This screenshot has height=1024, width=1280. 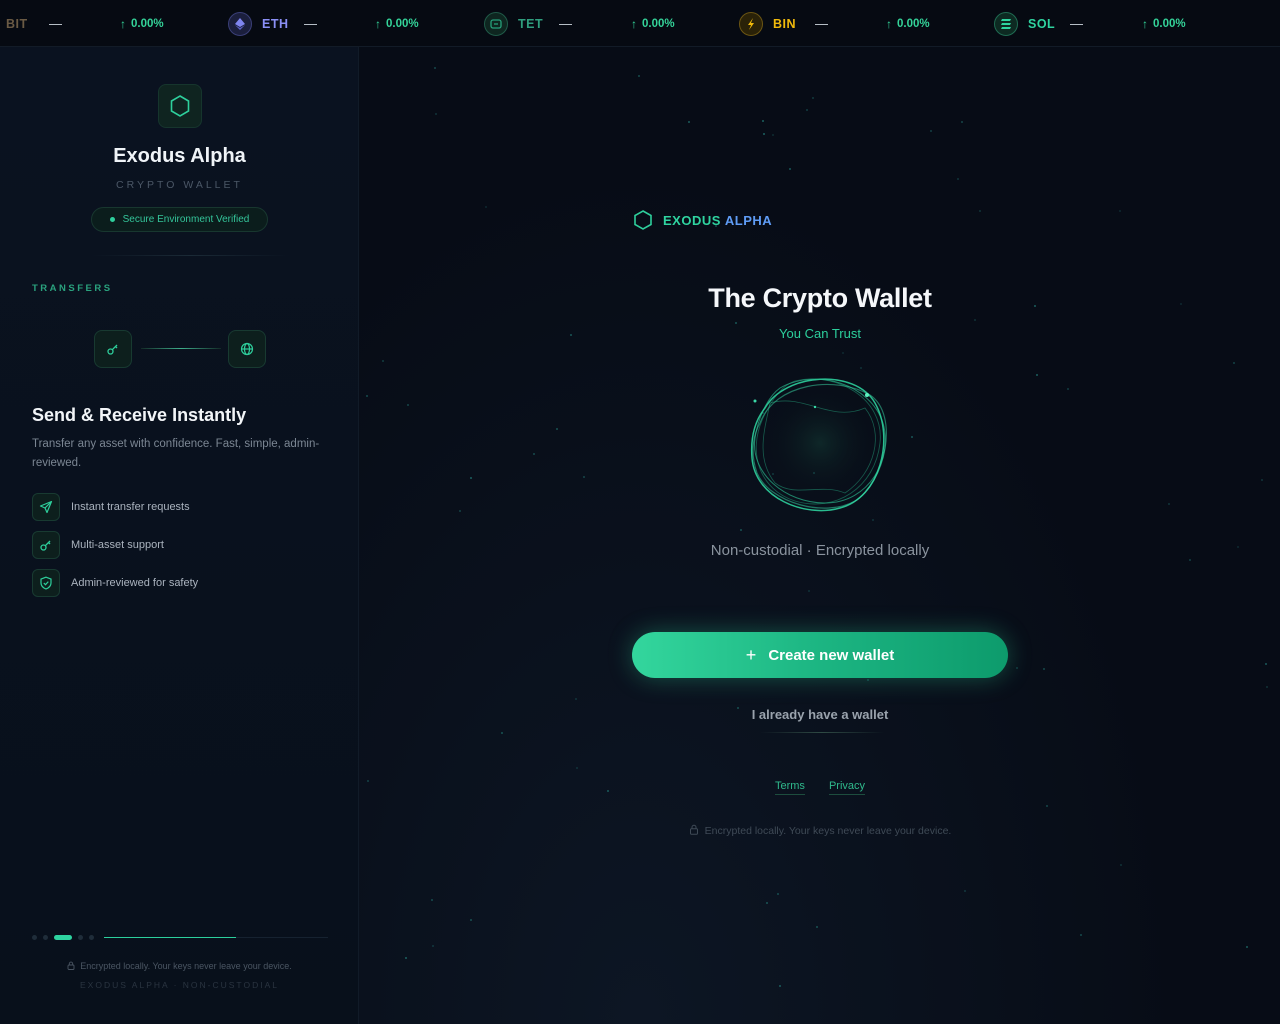 I want to click on solana-icon, so click(x=1006, y=23).